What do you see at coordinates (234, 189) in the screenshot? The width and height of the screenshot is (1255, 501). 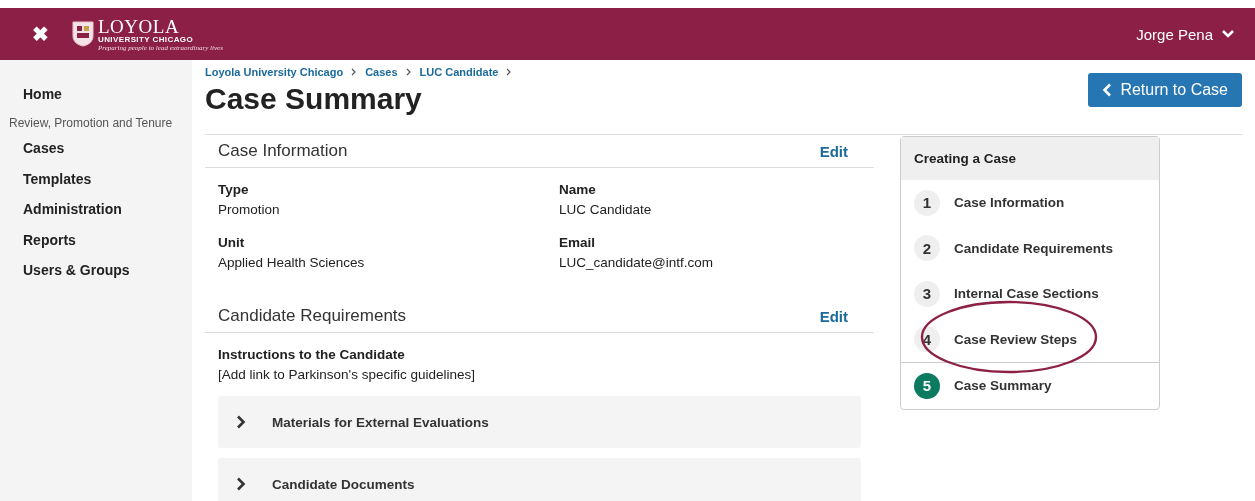 I see `field-label: Type` at bounding box center [234, 189].